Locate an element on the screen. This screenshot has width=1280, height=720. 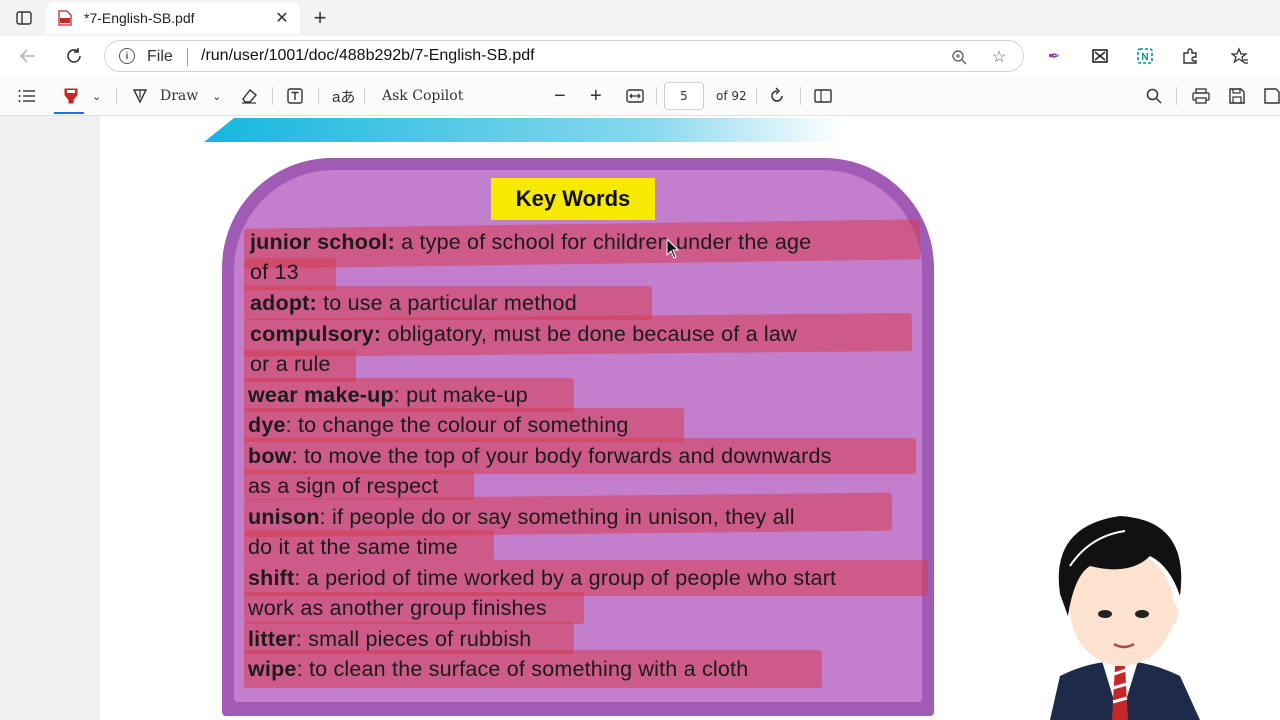
key-word-entry: work as another group finishes is located at coordinates (397, 608).